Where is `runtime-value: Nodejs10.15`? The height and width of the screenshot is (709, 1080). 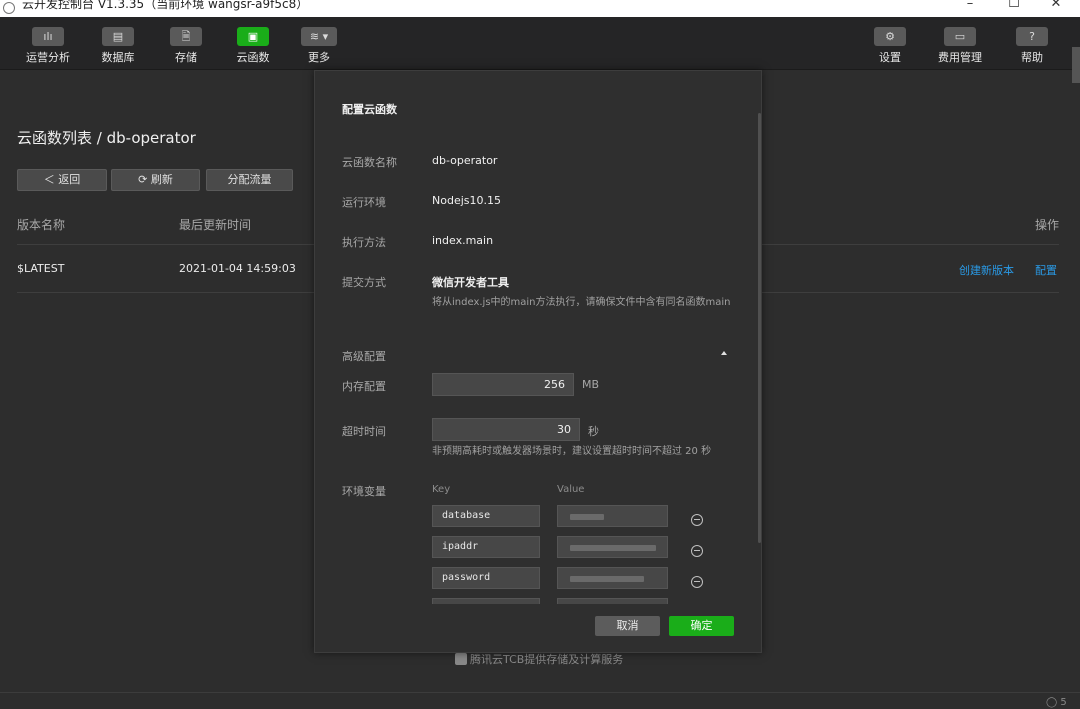 runtime-value: Nodejs10.15 is located at coordinates (466, 200).